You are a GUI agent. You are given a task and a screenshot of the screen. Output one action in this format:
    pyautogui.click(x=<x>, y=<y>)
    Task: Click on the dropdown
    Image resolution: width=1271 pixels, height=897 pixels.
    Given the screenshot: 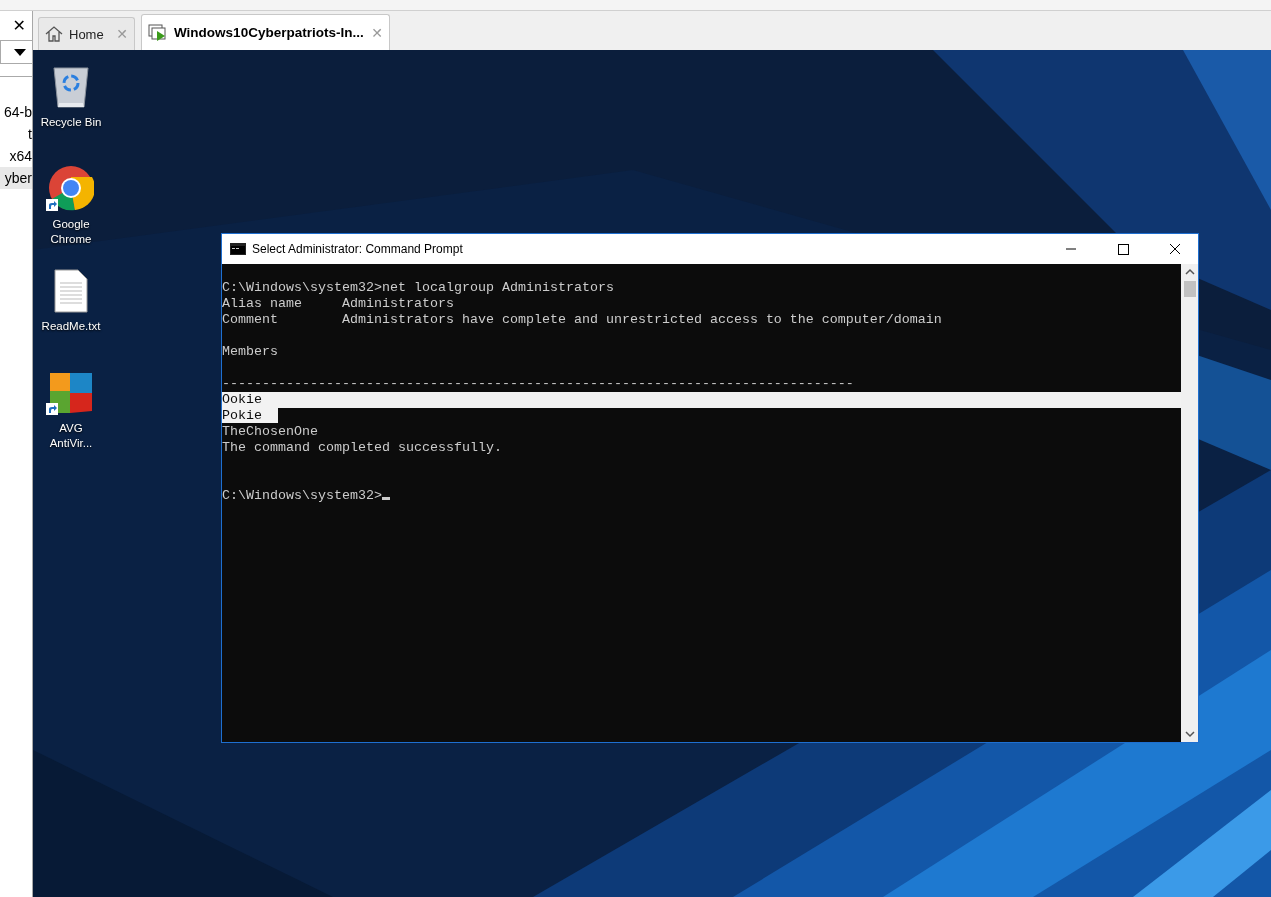 What is the action you would take?
    pyautogui.click(x=16, y=52)
    